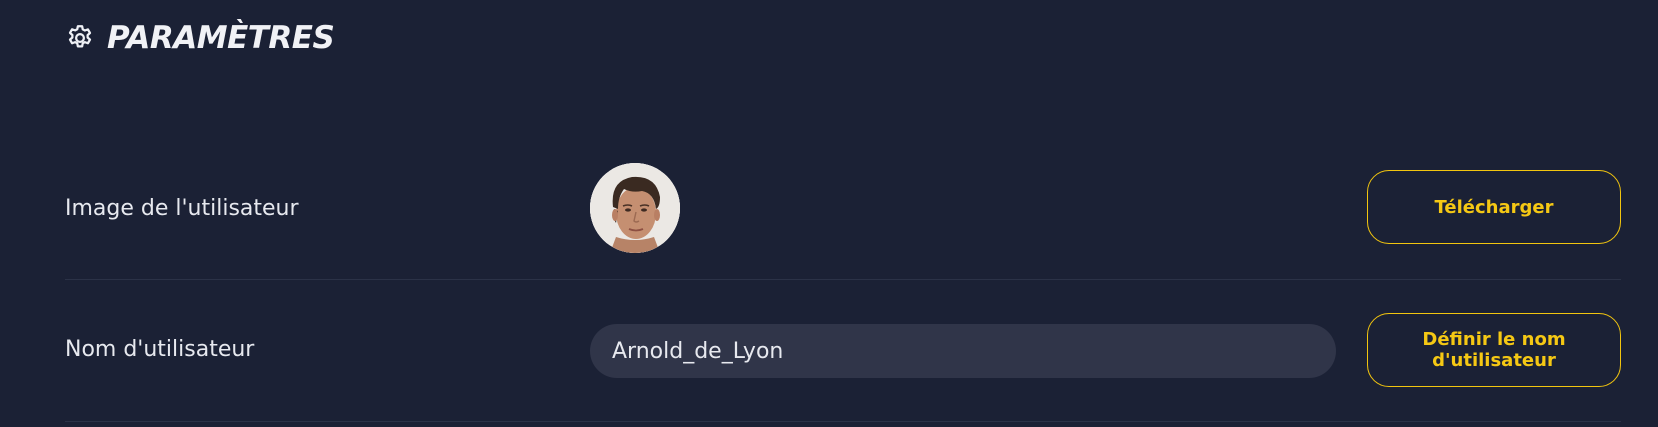 The image size is (1658, 427). What do you see at coordinates (160, 349) in the screenshot?
I see `username-label: Nom d'utilisateur` at bounding box center [160, 349].